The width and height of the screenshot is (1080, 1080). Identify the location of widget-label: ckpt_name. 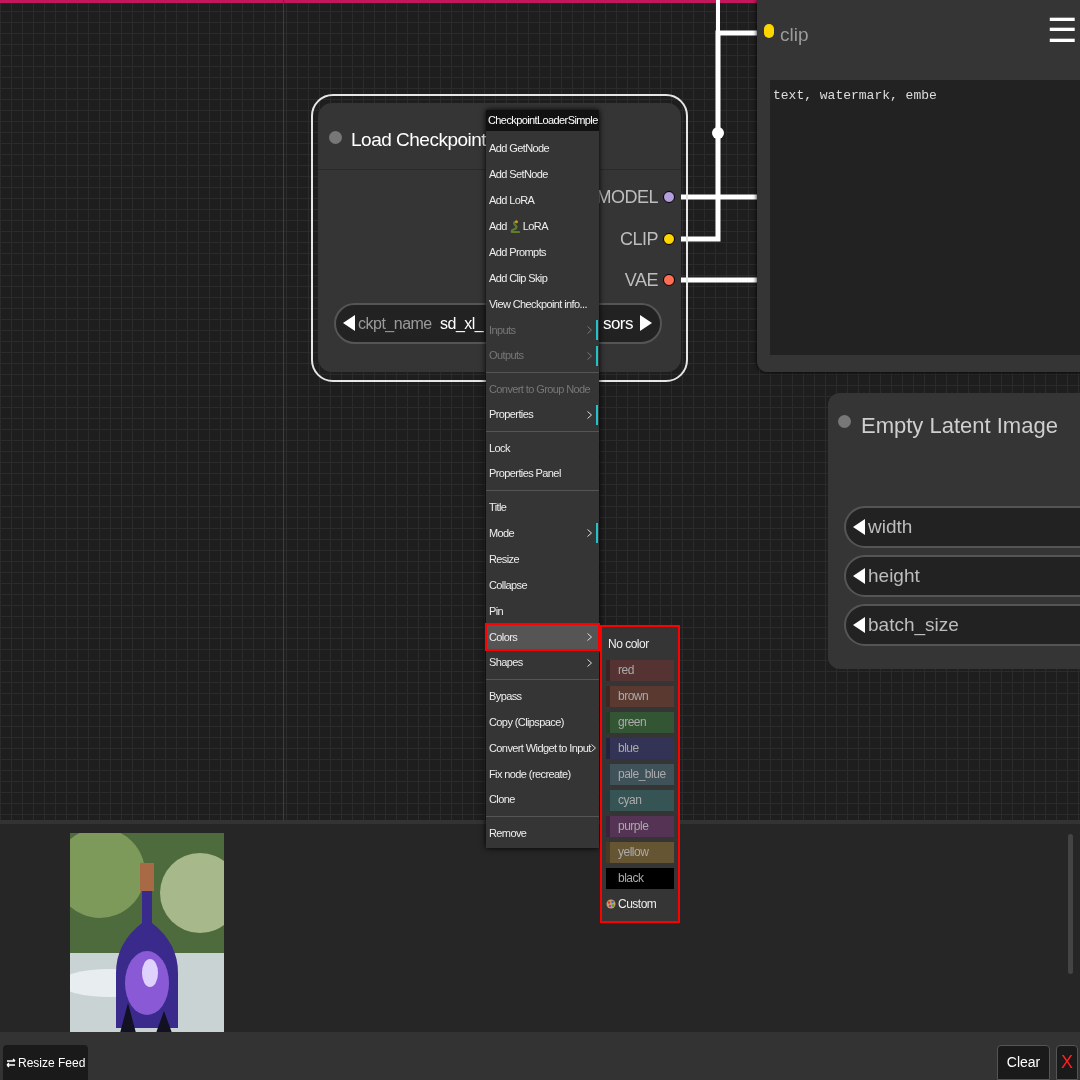
(395, 324).